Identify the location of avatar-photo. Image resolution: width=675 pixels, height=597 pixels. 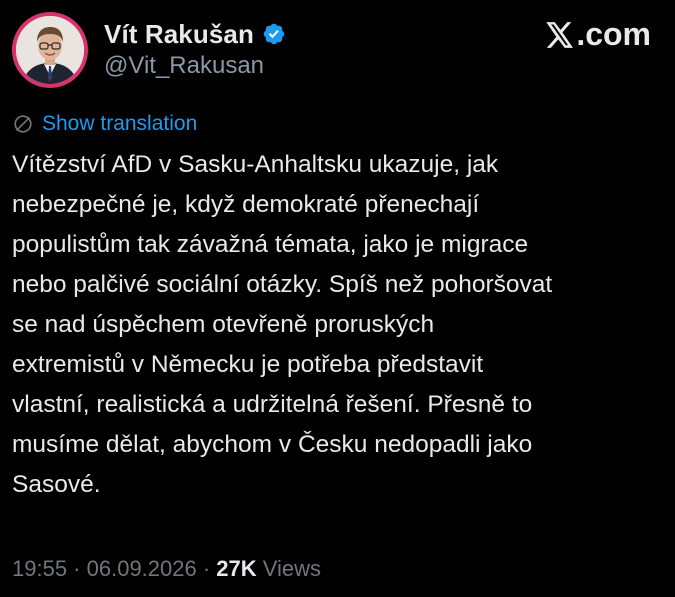
(50, 50).